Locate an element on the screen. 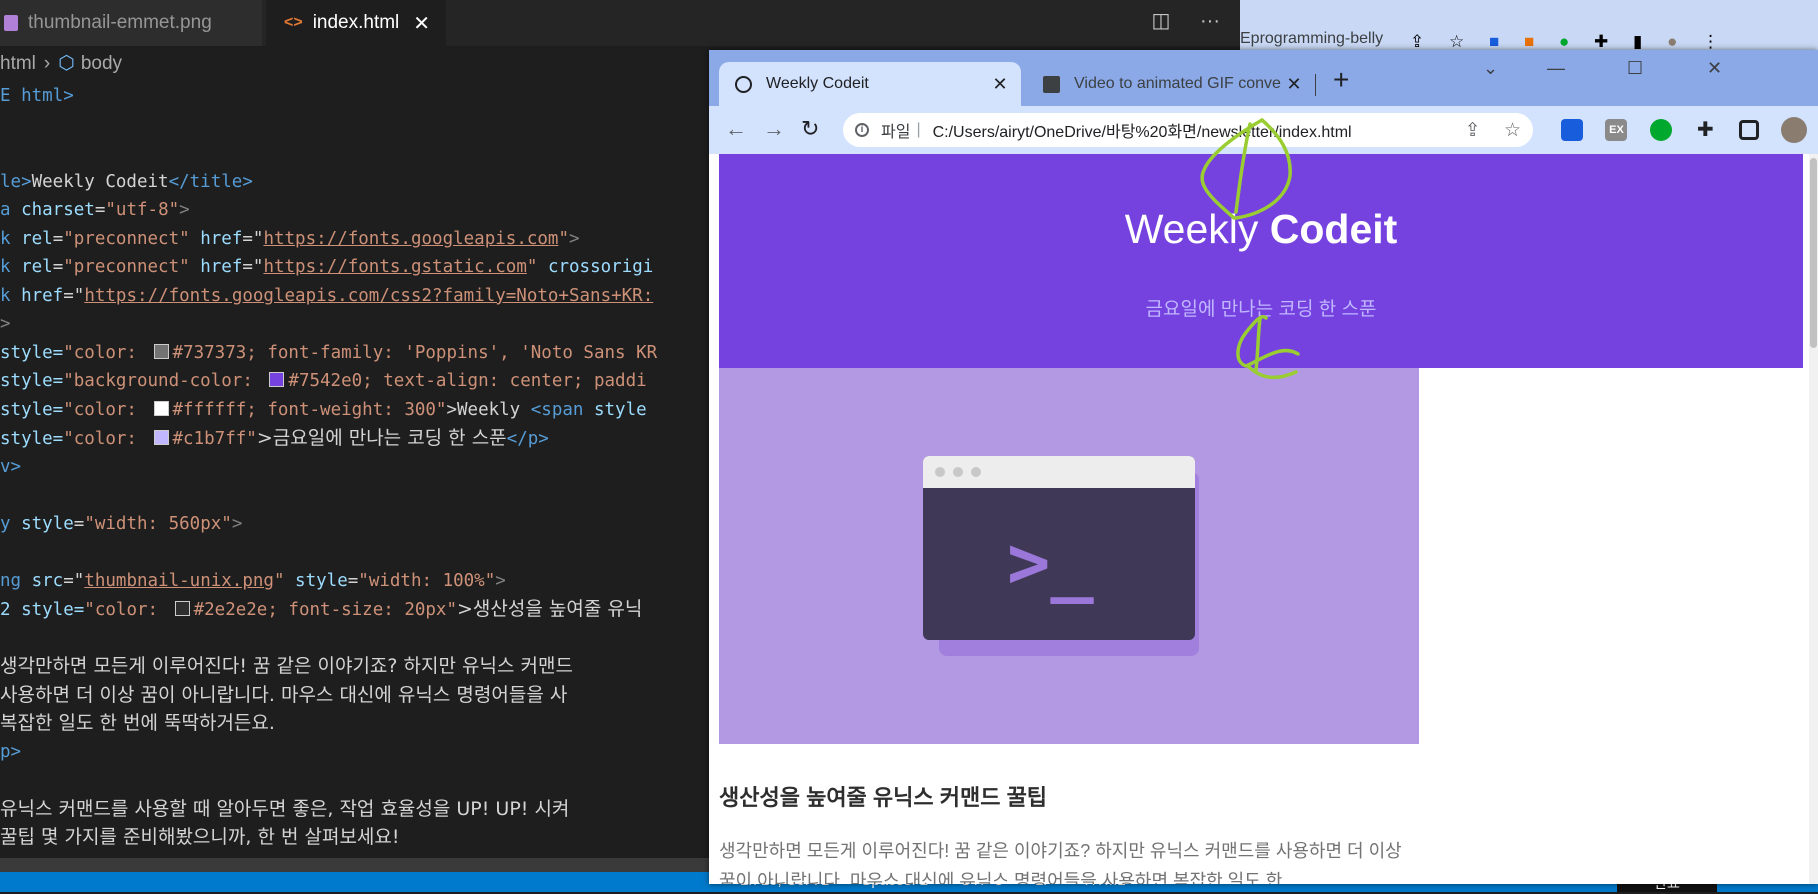 This screenshot has width=1818, height=894. new-tab-icon: + is located at coordinates (1341, 80).